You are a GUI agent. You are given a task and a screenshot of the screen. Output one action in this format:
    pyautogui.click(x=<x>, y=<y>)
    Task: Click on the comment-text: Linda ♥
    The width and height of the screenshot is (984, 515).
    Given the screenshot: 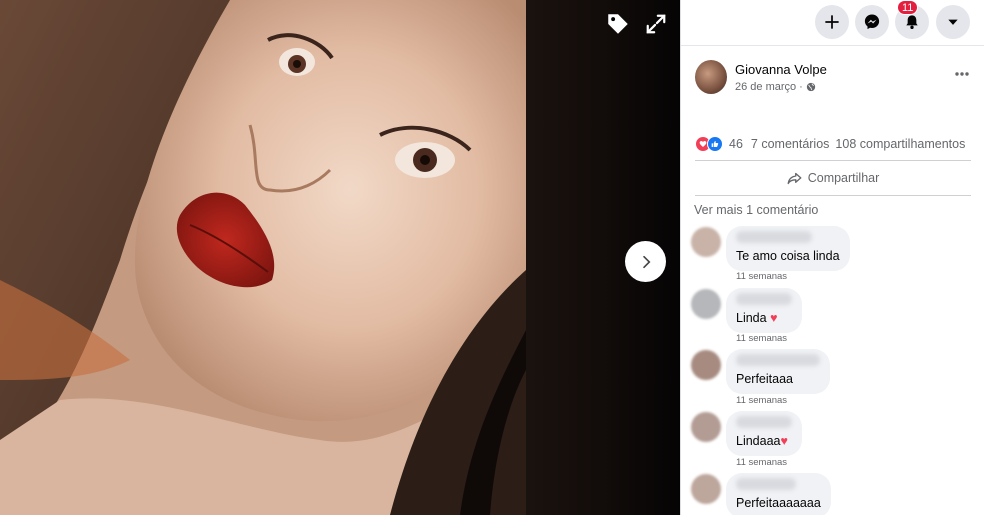 What is the action you would take?
    pyautogui.click(x=757, y=318)
    